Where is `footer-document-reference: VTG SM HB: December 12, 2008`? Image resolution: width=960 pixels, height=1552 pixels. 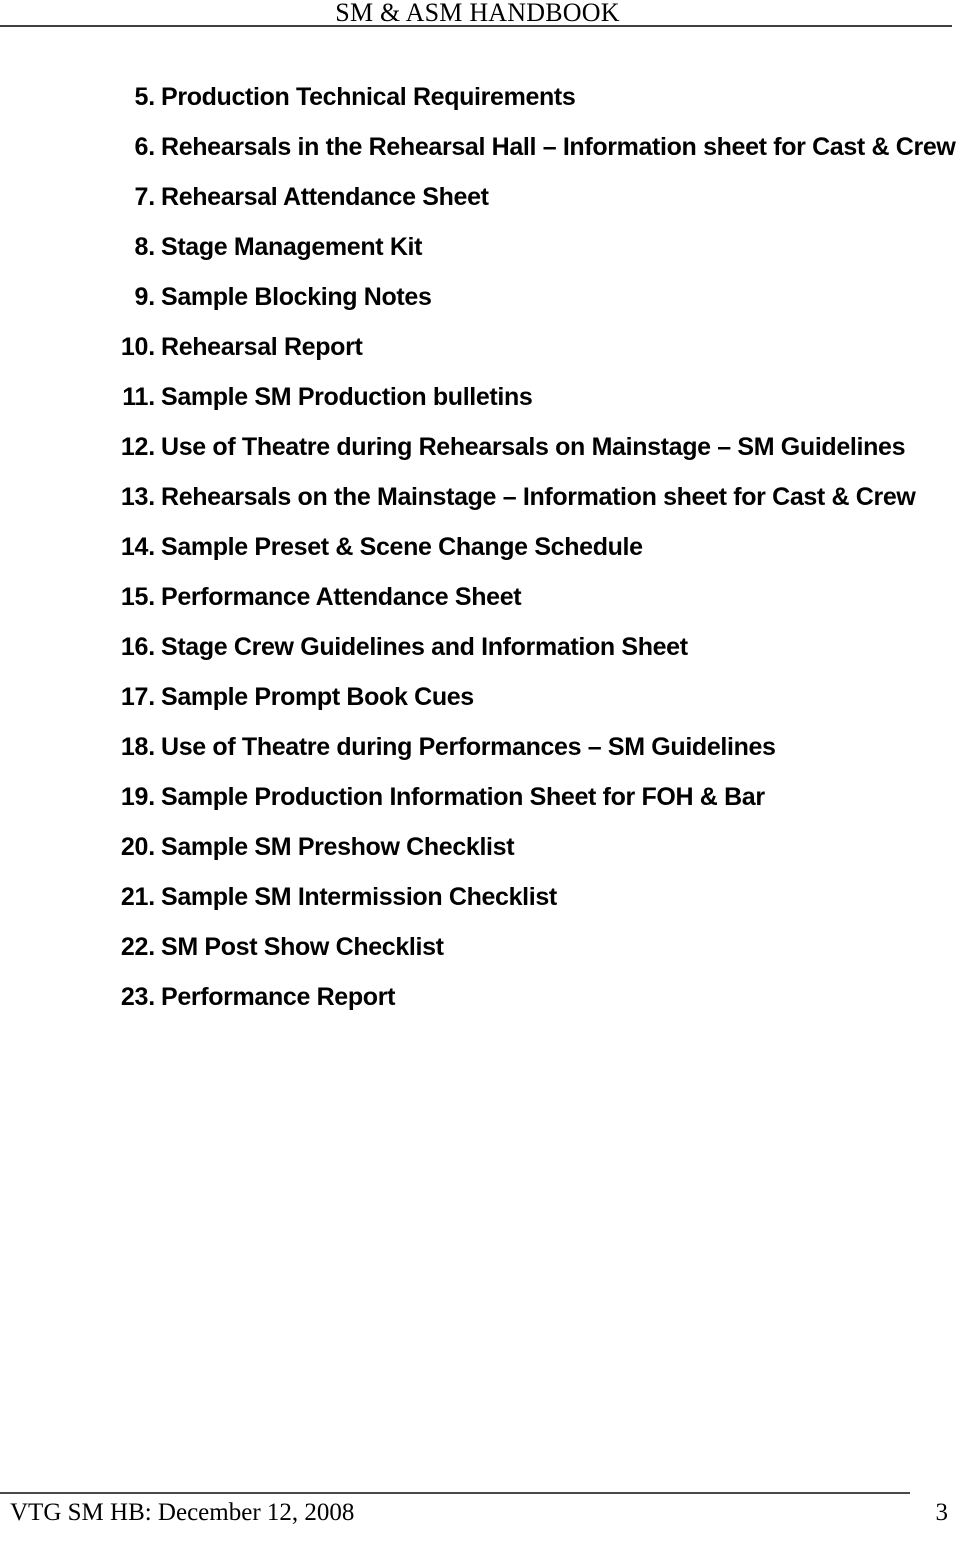
footer-document-reference: VTG SM HB: December 12, 2008 is located at coordinates (182, 1512).